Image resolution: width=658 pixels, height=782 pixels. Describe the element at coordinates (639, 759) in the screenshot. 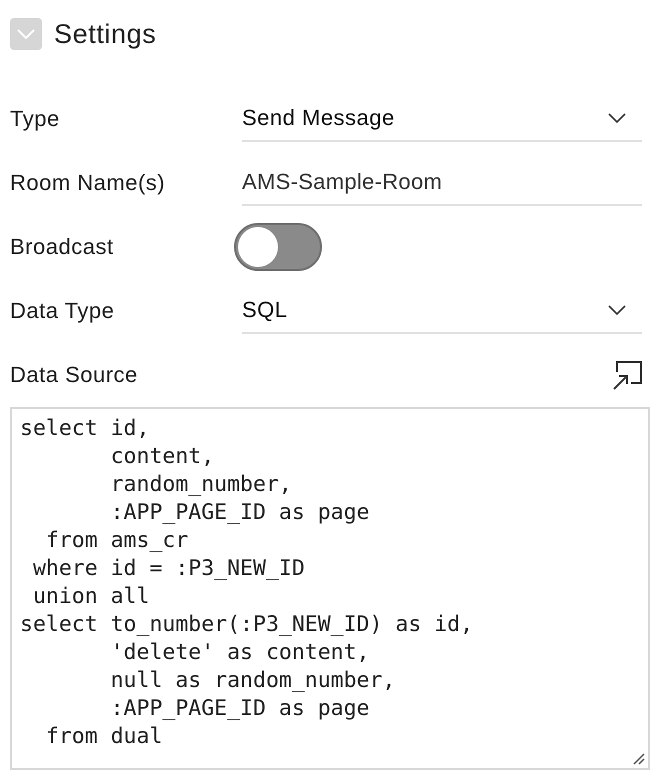

I see `resize-handle-icon` at that location.